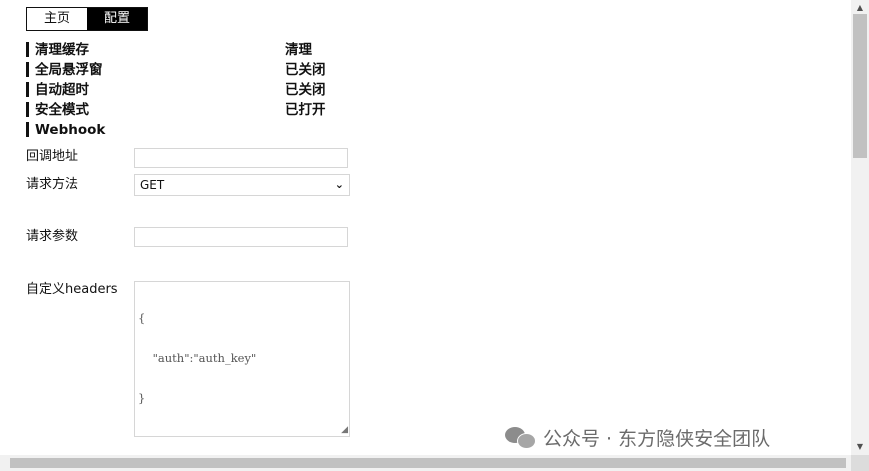  Describe the element at coordinates (117, 19) in the screenshot. I see `tab-config: 配置` at that location.